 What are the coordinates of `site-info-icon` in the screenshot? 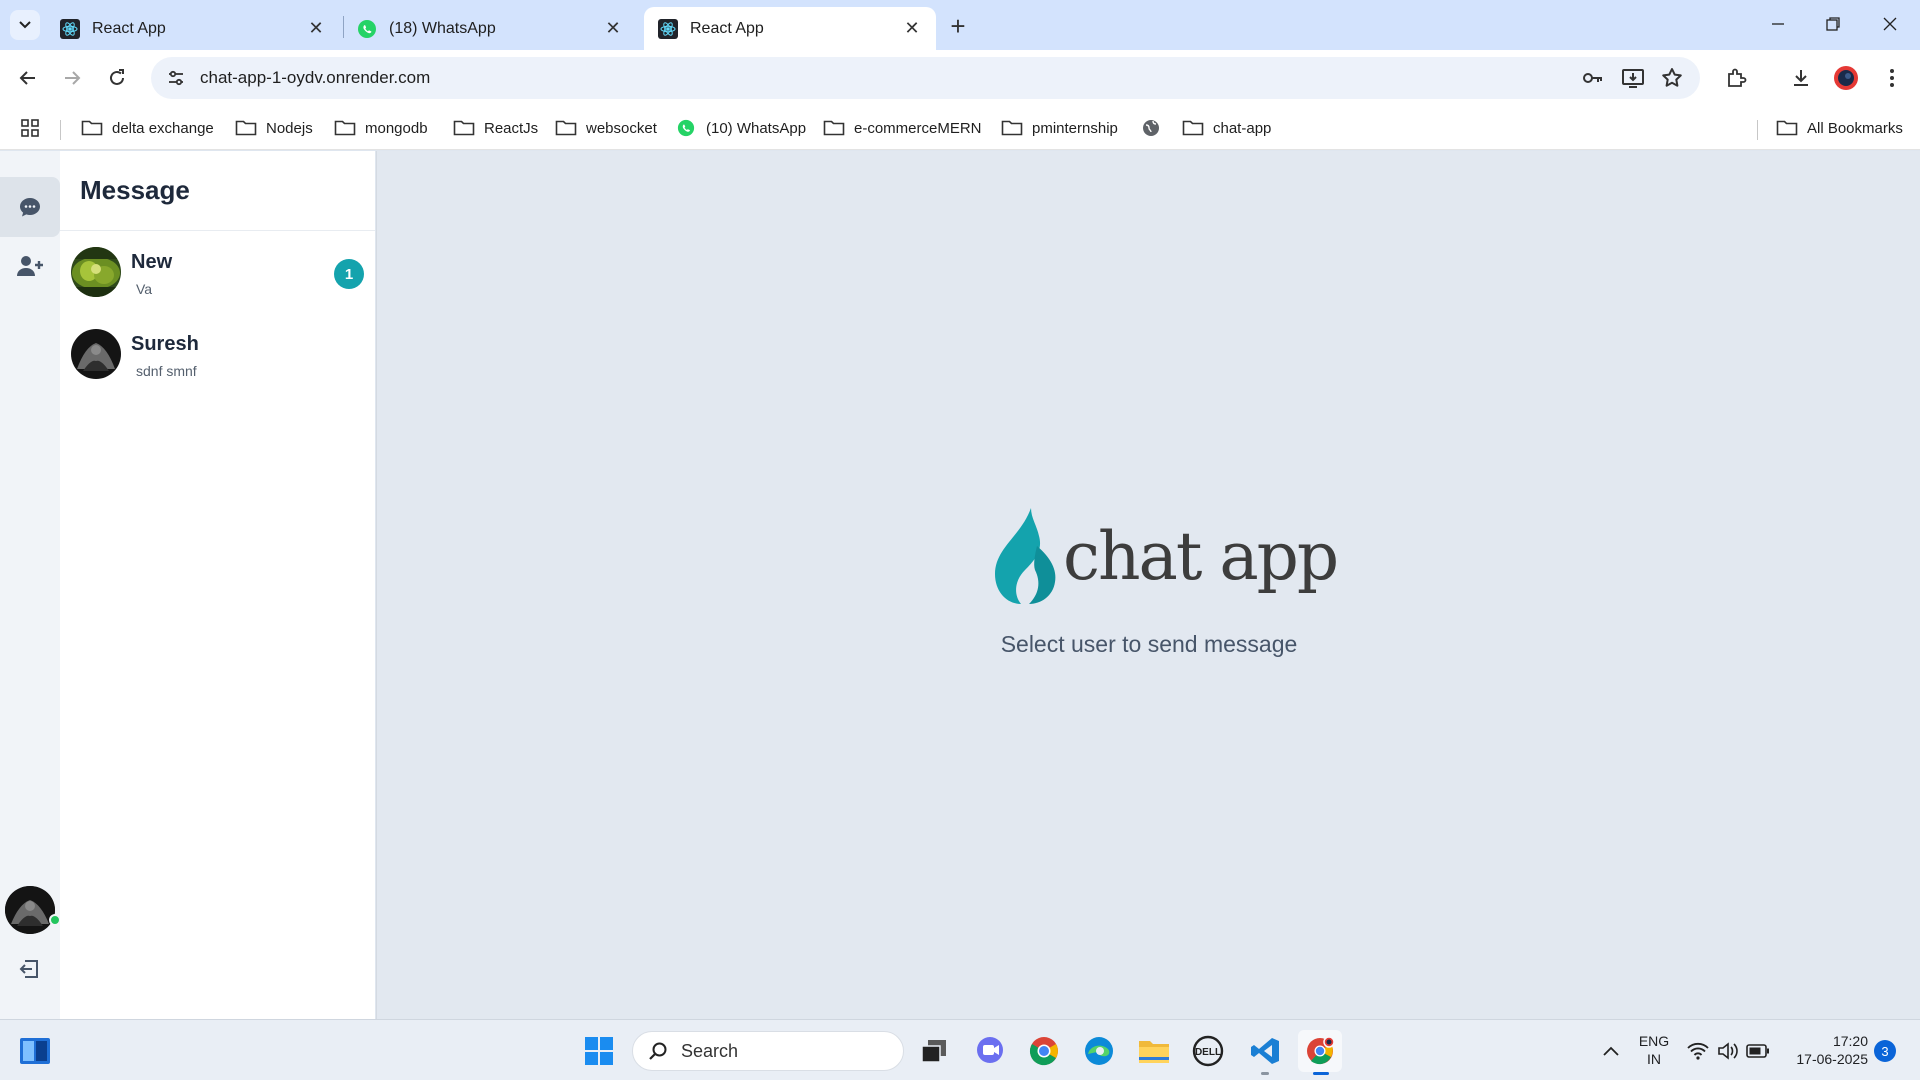 It's located at (176, 78).